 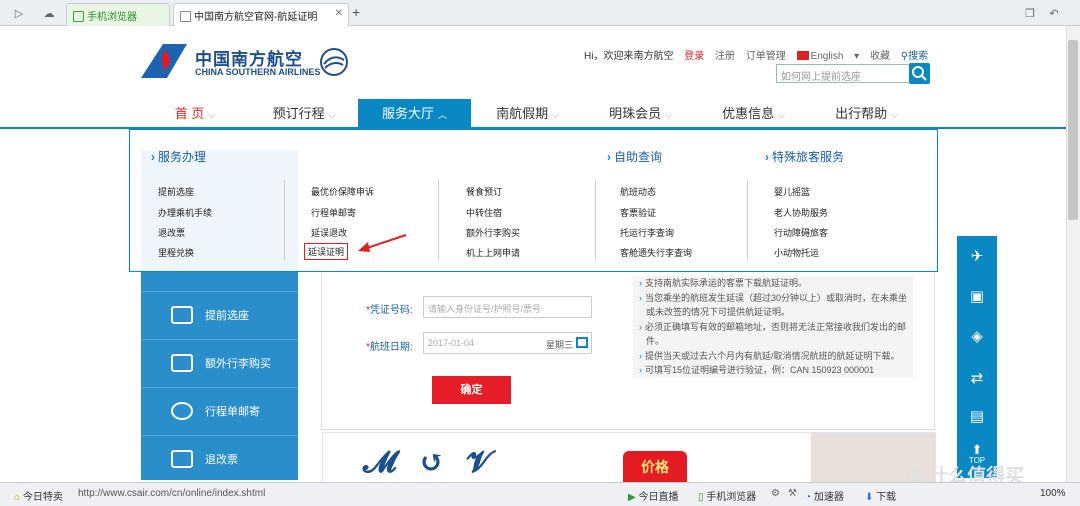 I want to click on nav-holidays: 南航假期 ⌵, so click(x=527, y=114).